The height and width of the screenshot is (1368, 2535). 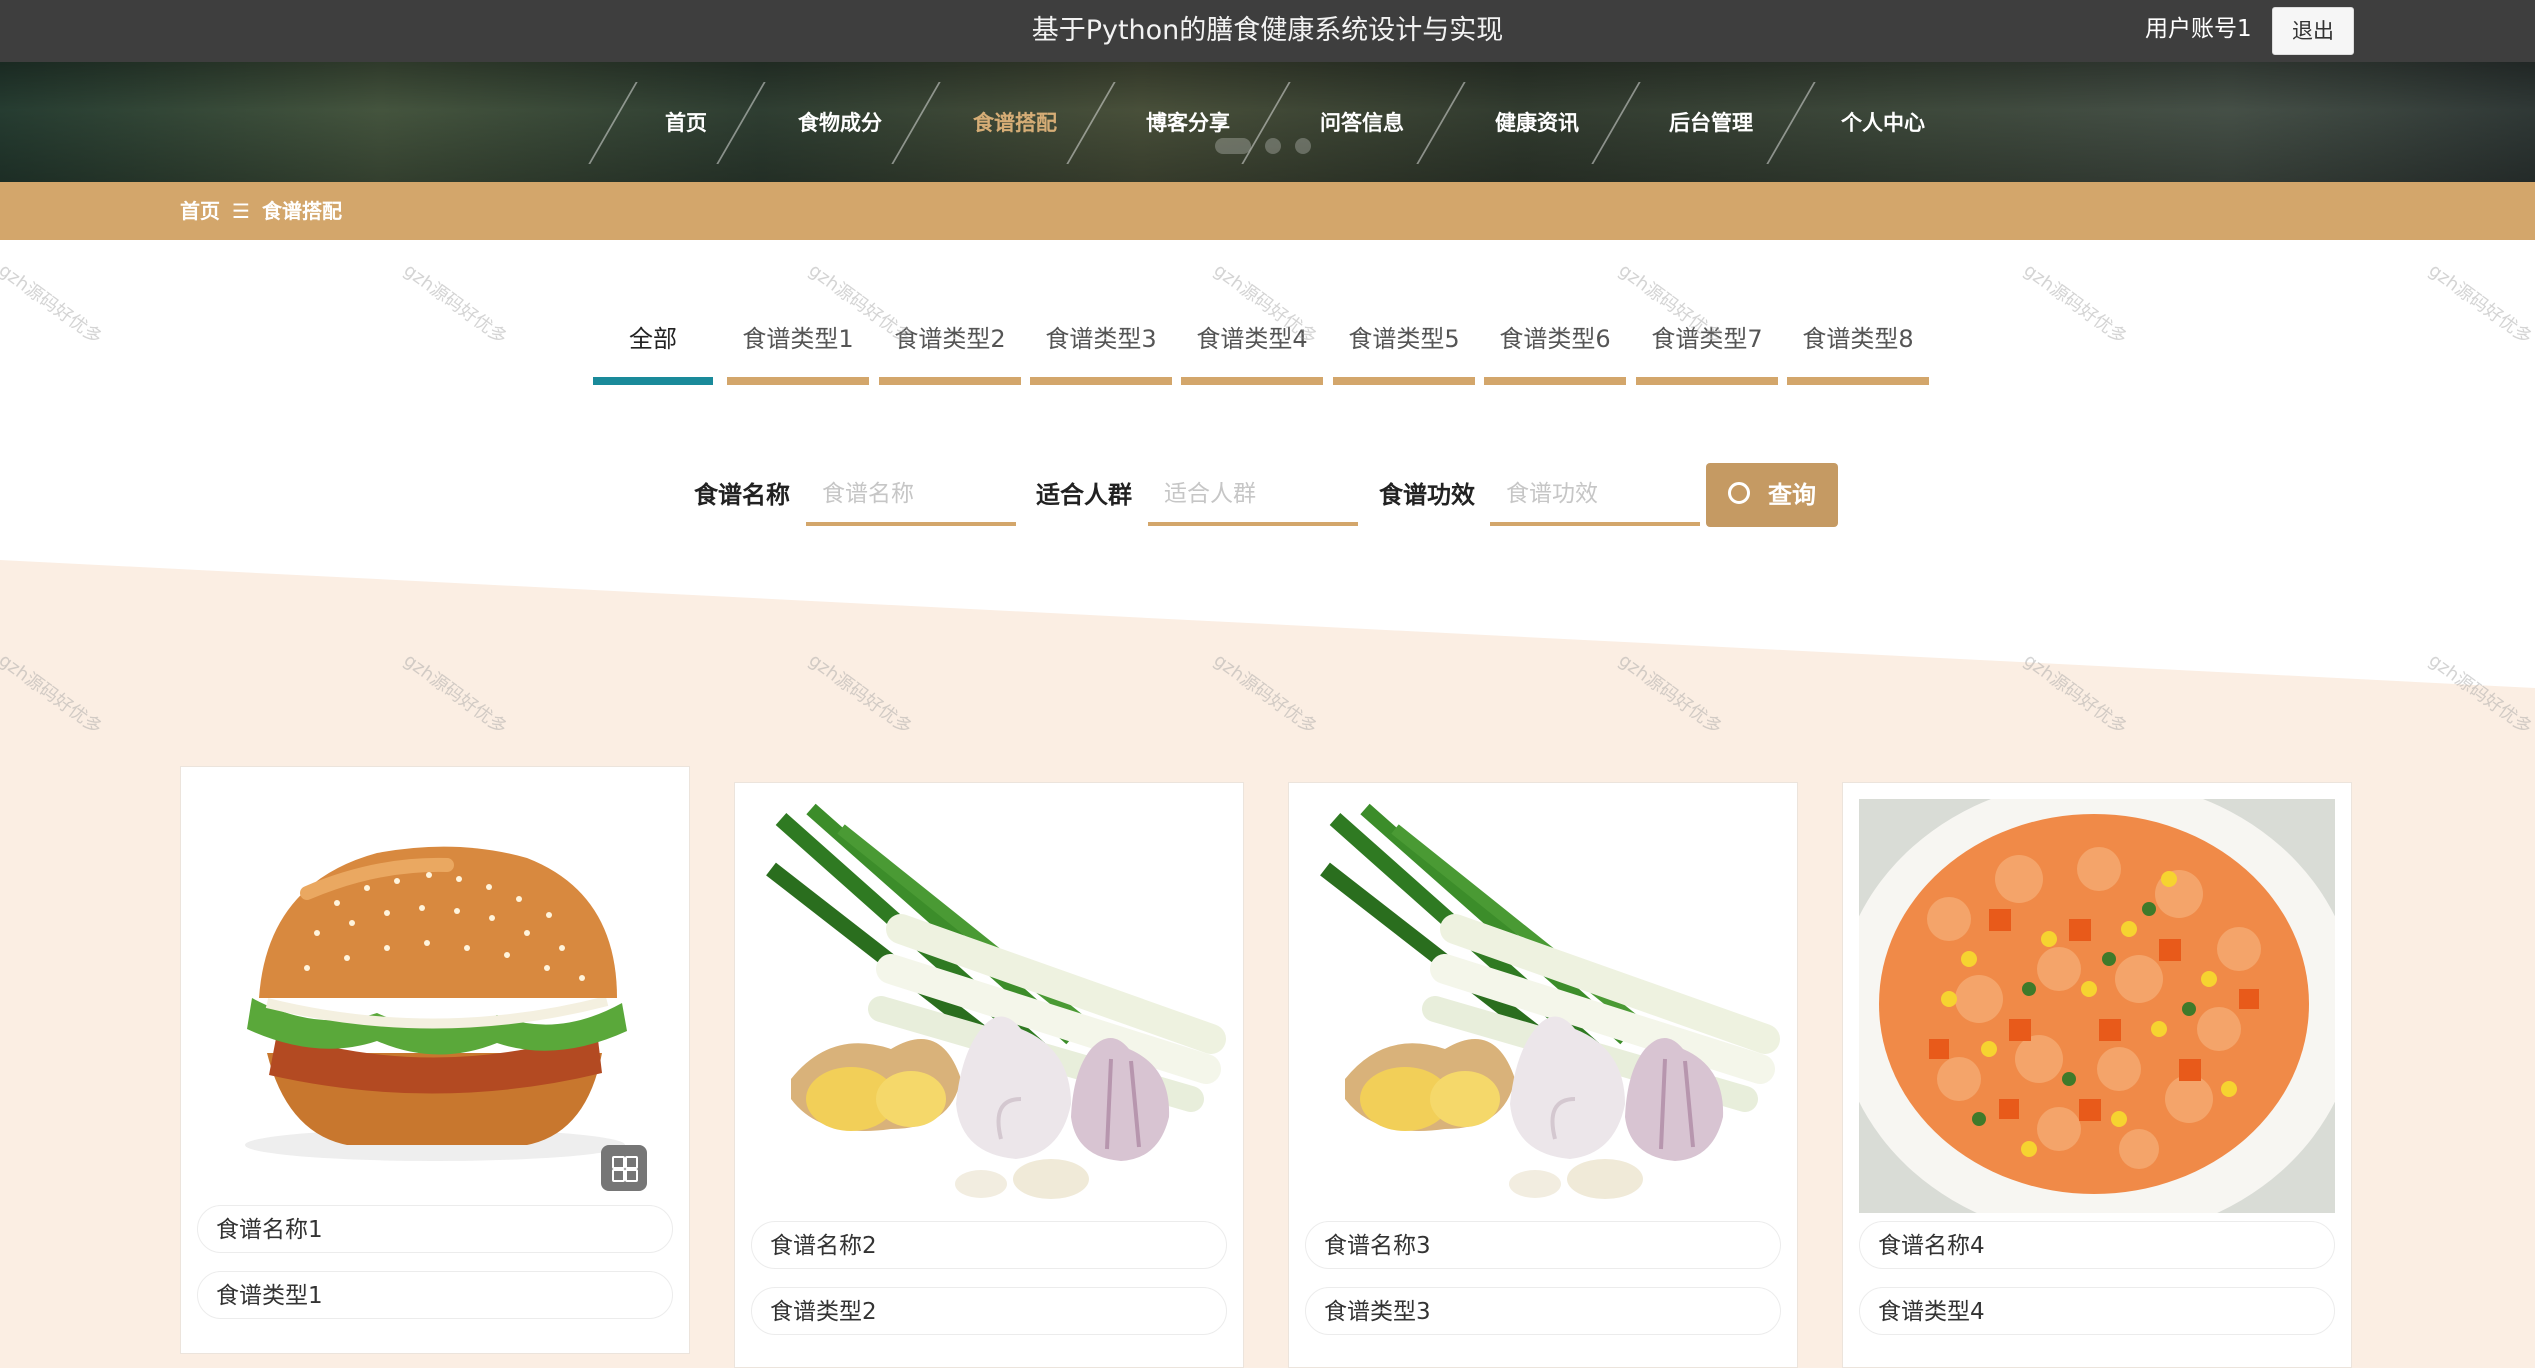 I want to click on tab-recipe-type-2: 食谱类型2, so click(x=950, y=341).